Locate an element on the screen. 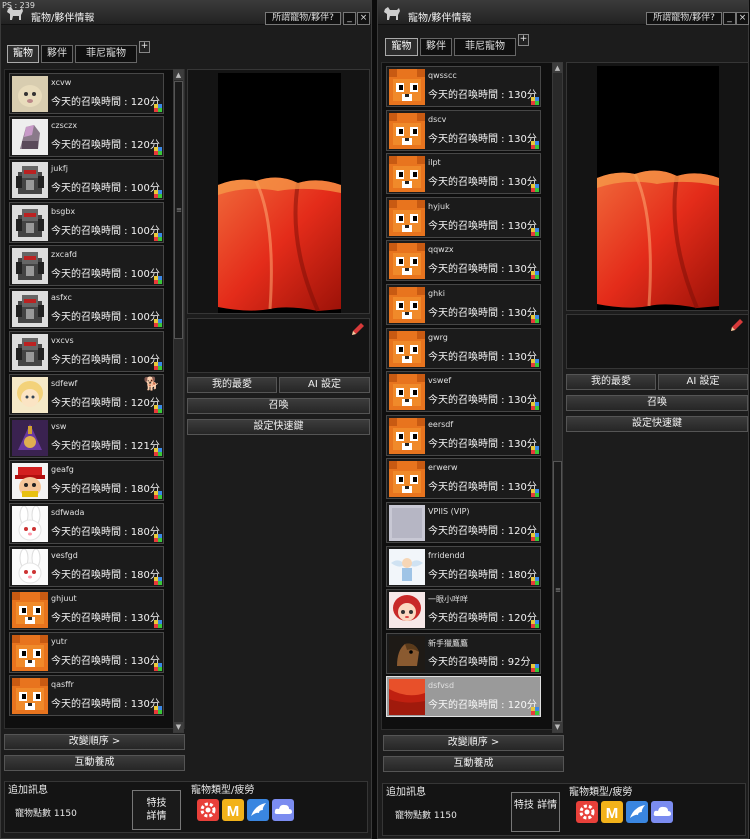  pet-list-item: ghki 今天的召喚時間 : 130分 is located at coordinates (463, 304).